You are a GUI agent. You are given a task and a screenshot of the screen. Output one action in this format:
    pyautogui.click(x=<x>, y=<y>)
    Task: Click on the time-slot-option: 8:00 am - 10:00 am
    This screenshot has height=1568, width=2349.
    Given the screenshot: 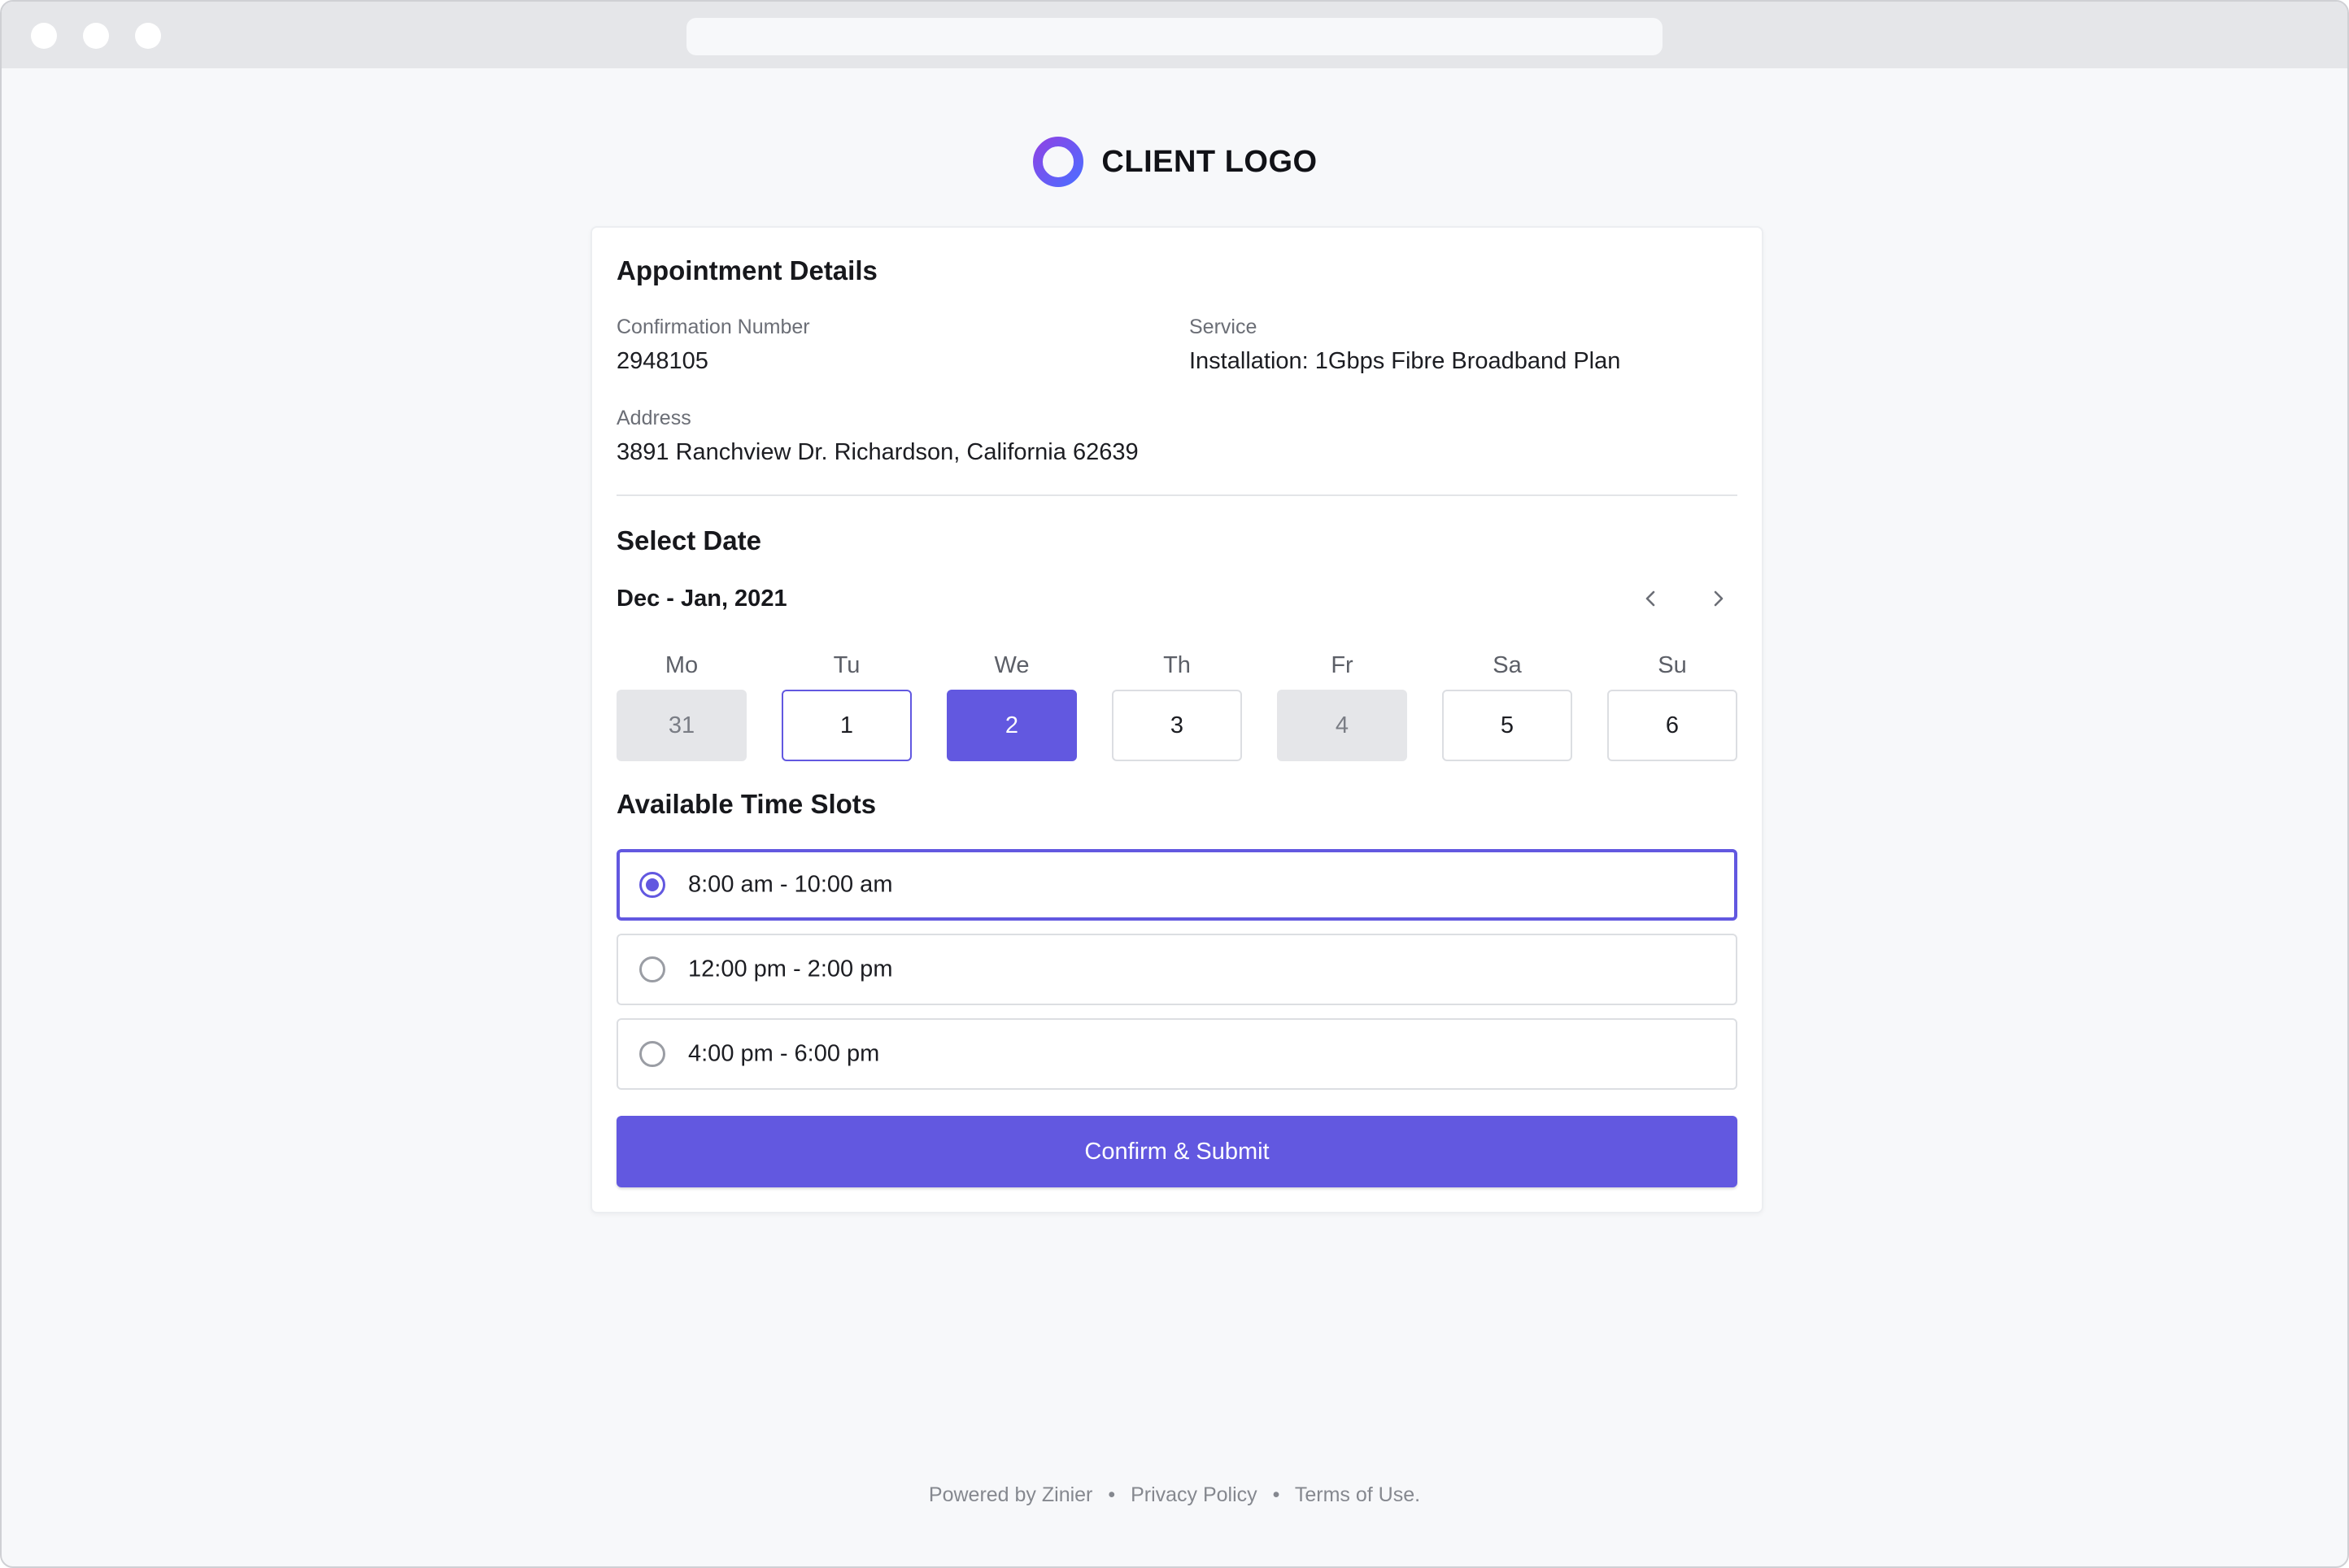 What is the action you would take?
    pyautogui.click(x=1177, y=885)
    